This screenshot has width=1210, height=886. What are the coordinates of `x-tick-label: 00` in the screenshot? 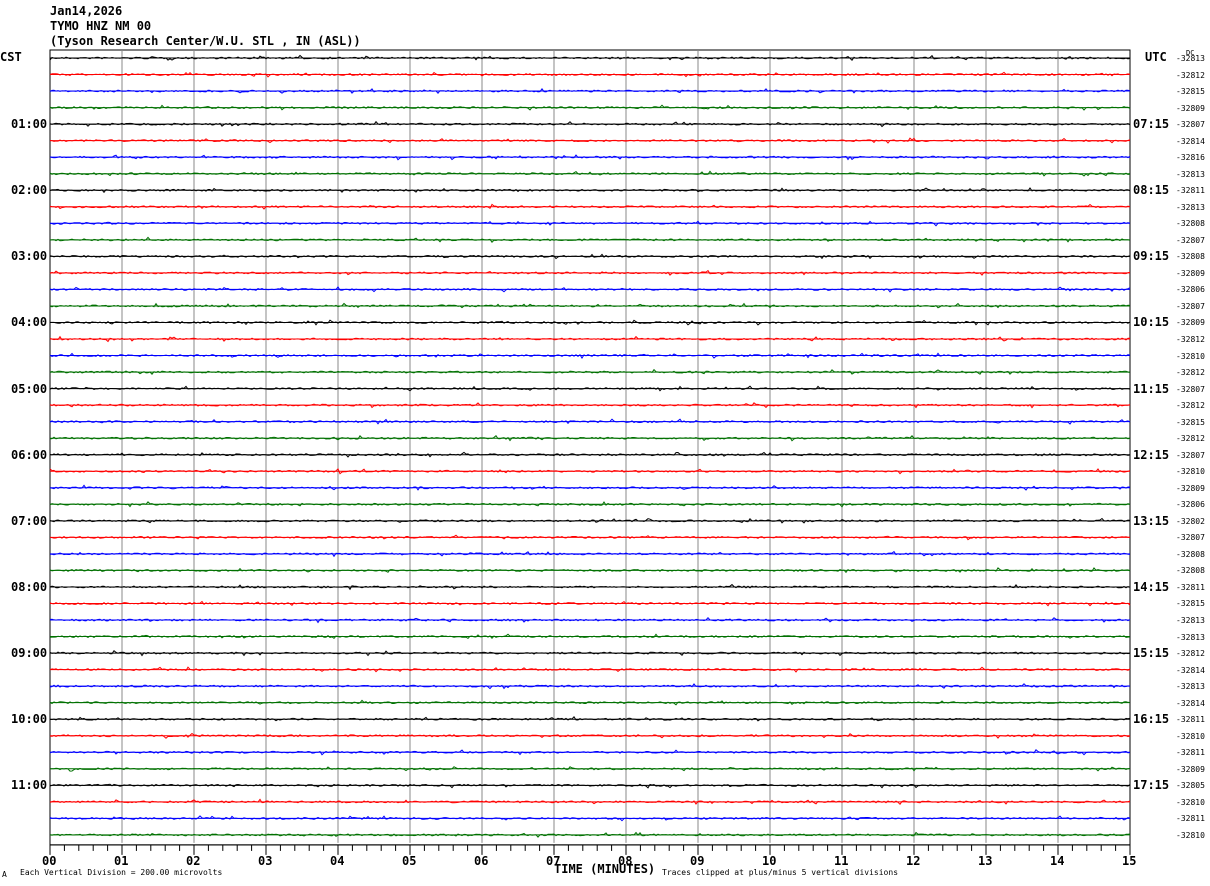 It's located at (49, 860).